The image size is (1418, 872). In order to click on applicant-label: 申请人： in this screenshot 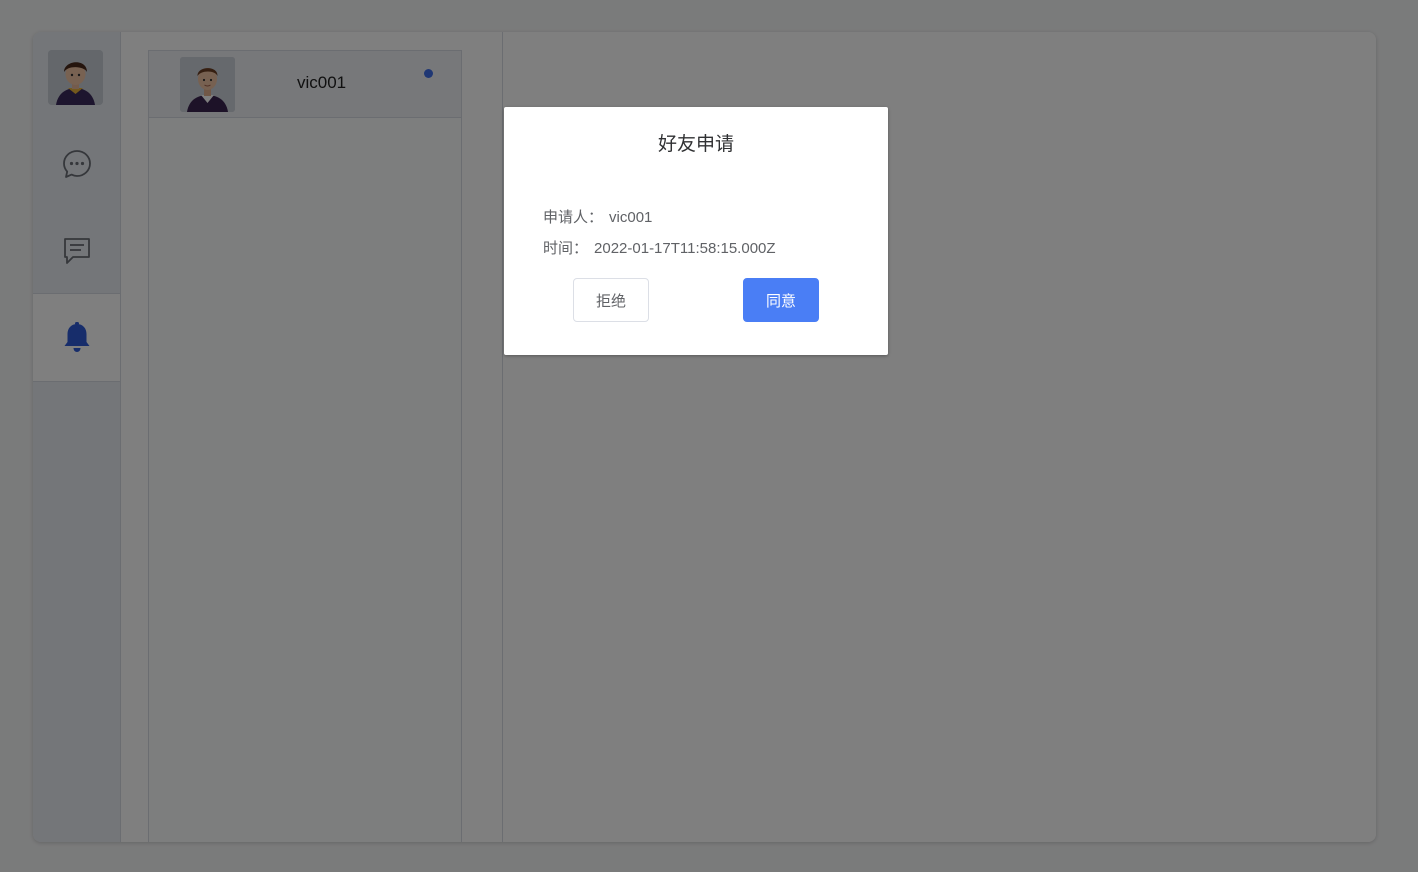, I will do `click(573, 217)`.